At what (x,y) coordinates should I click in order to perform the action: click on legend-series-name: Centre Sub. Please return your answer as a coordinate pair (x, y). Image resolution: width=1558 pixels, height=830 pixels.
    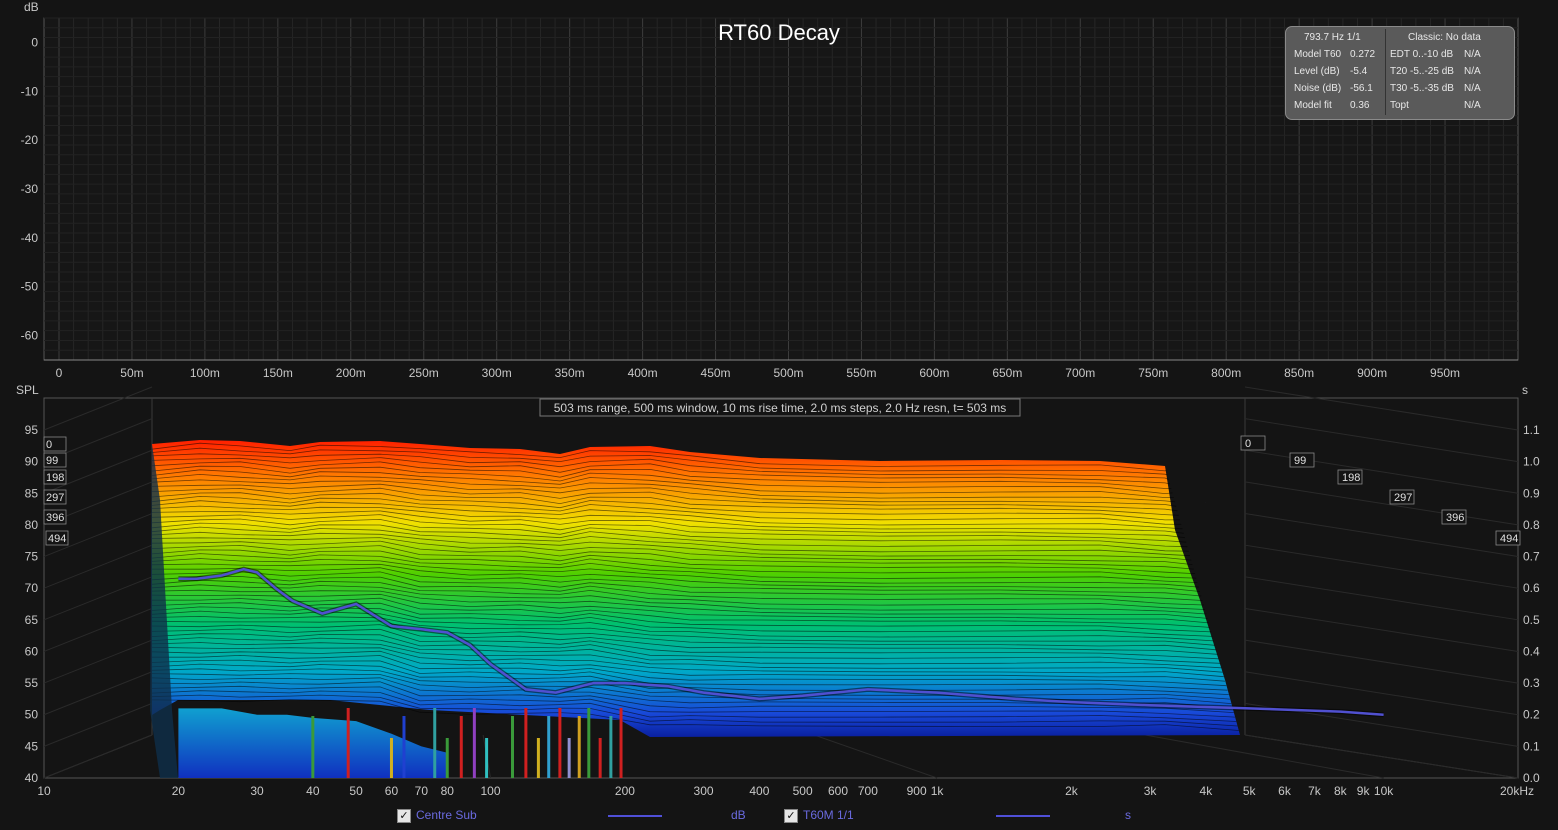
    Looking at the image, I should click on (446, 815).